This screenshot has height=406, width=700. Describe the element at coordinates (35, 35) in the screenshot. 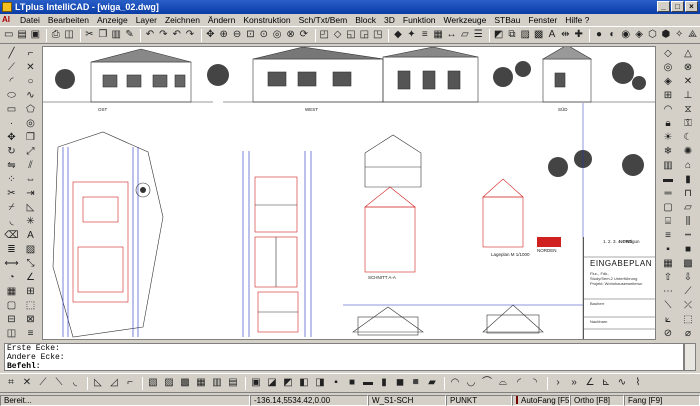

I see `save-icon: ▣` at that location.